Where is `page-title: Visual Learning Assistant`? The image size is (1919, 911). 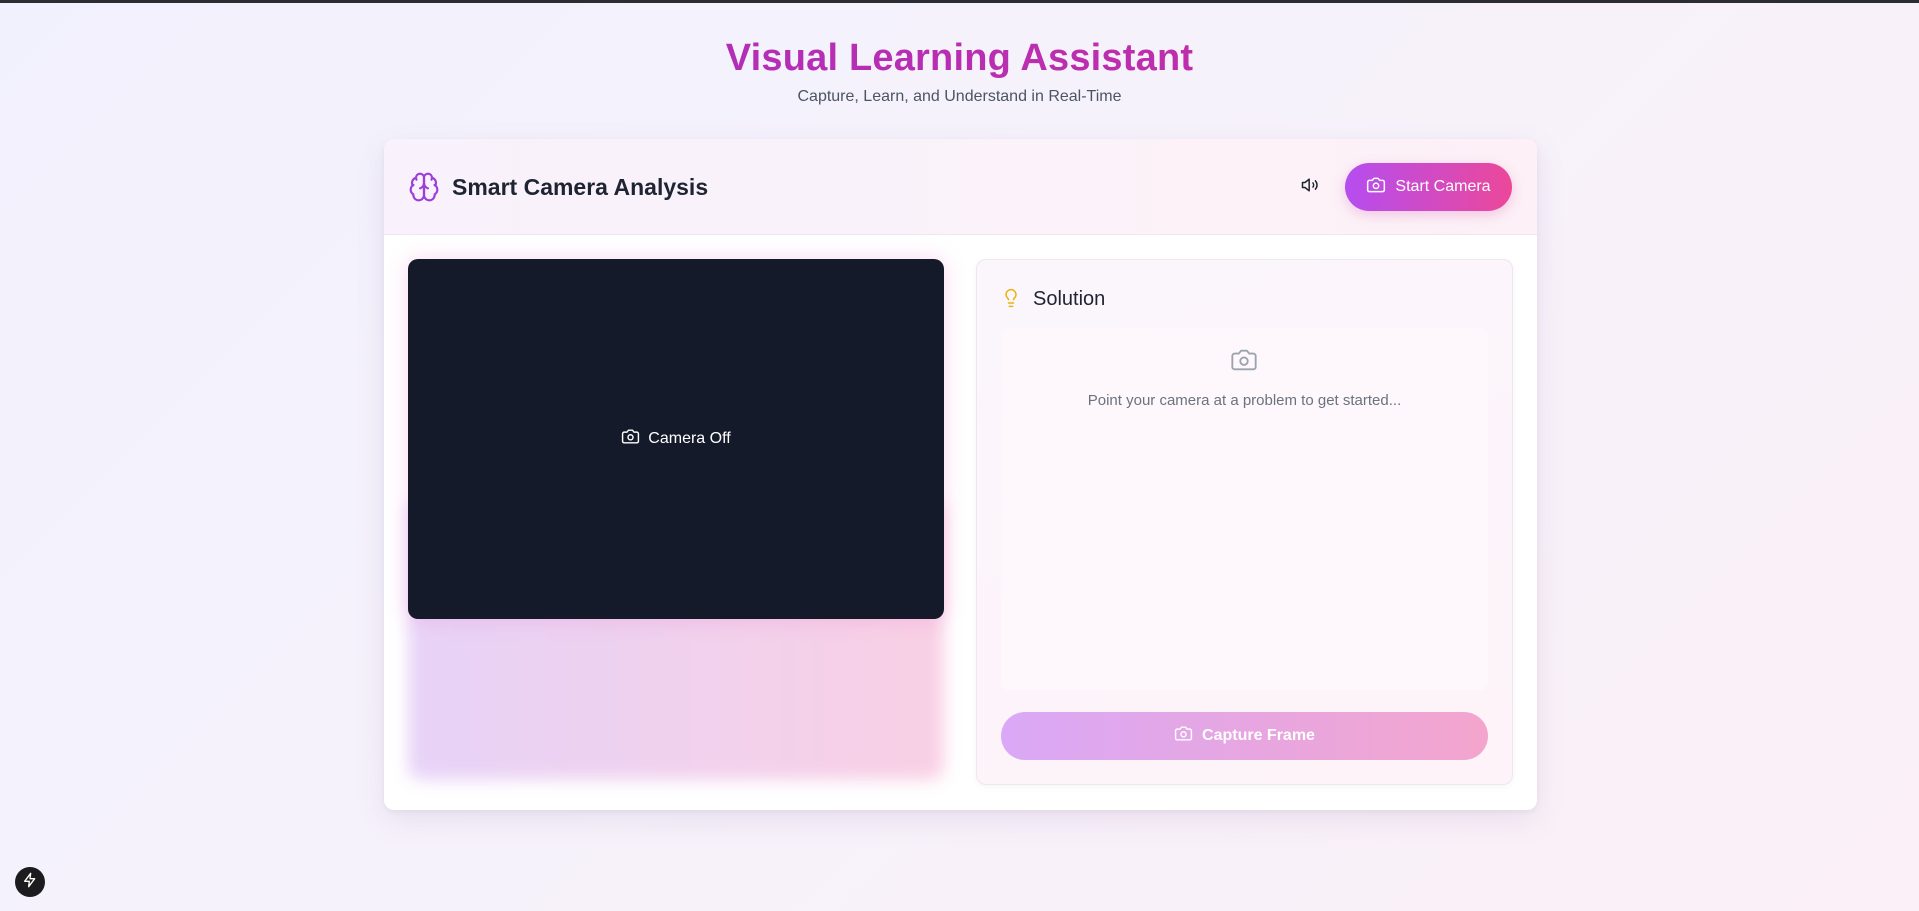
page-title: Visual Learning Assistant is located at coordinates (959, 58).